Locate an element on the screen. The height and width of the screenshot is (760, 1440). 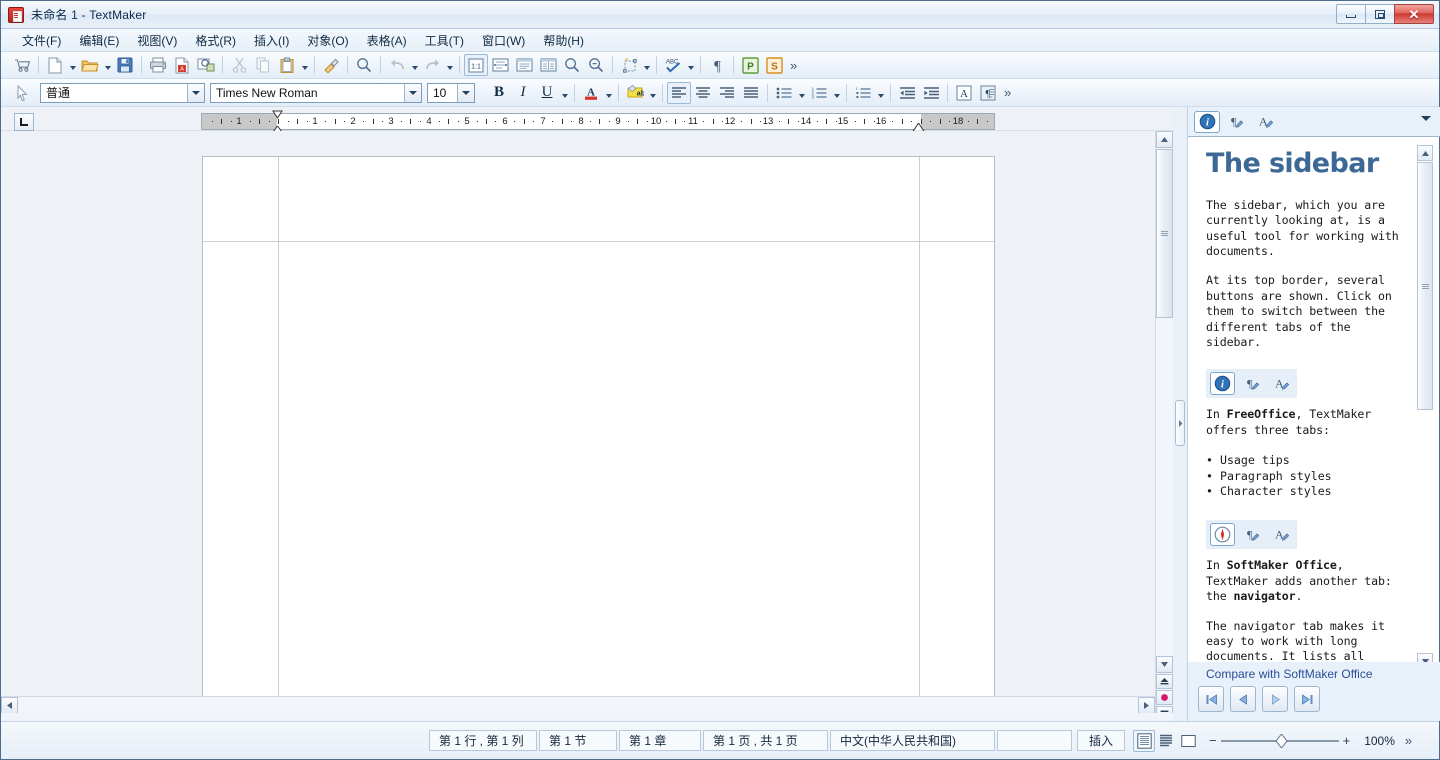
status-pages: 第 1 页 , 共 1 页 is located at coordinates (765, 740).